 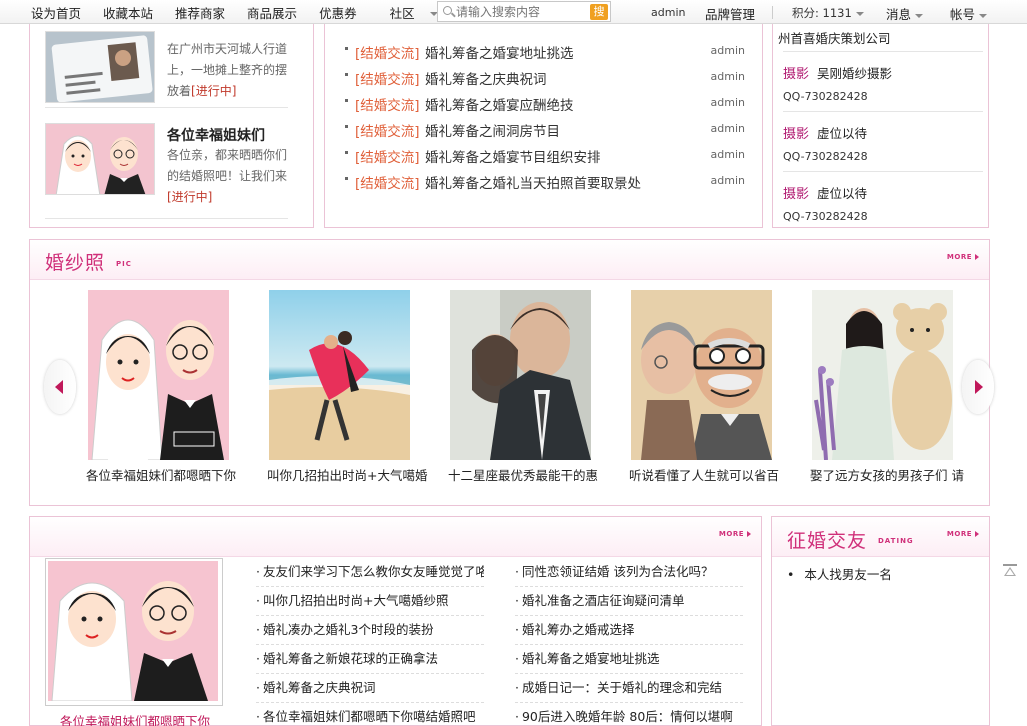 I want to click on article-link: 友友们来学习下怎么教你女友睡觉觉了咯, so click(x=370, y=572).